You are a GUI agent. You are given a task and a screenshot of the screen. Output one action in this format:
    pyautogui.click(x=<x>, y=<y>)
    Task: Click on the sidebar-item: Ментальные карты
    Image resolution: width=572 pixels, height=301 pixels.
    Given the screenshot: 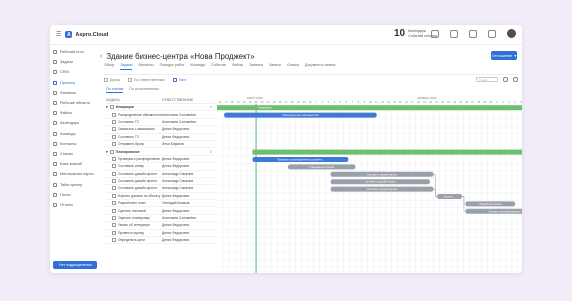 What is the action you would take?
    pyautogui.click(x=74, y=174)
    